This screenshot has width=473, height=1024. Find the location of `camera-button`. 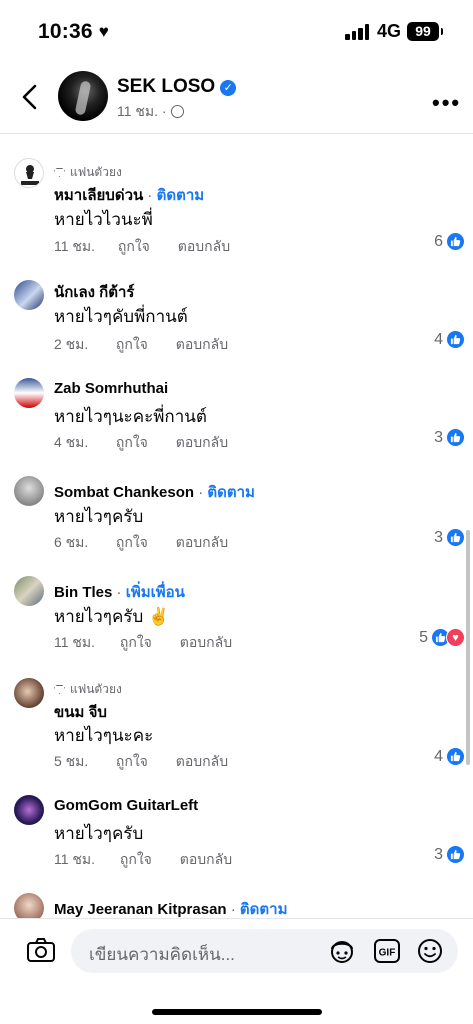

camera-button is located at coordinates (41, 952).